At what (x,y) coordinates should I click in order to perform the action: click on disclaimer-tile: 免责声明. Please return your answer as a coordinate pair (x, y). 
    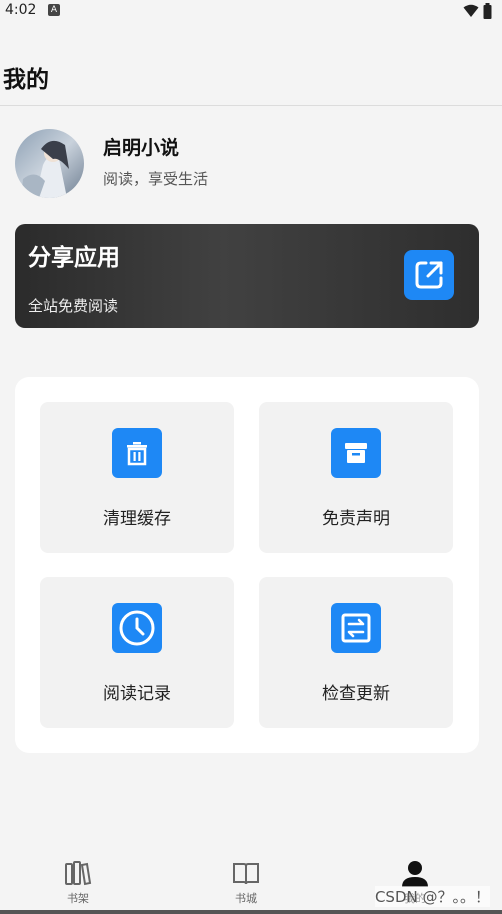
    Looking at the image, I should click on (356, 477).